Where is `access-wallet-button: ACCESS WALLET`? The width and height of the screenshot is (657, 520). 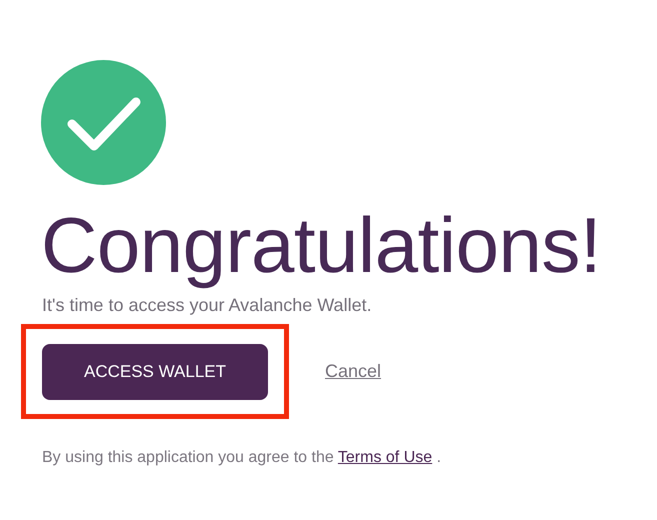
access-wallet-button: ACCESS WALLET is located at coordinates (155, 372).